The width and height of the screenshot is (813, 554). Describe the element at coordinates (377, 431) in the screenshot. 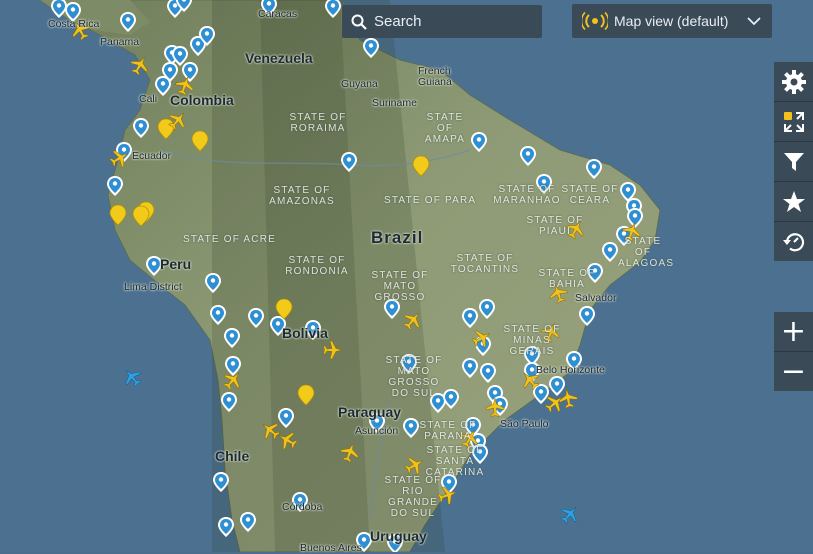

I see `city-asuncion: Asunción` at that location.